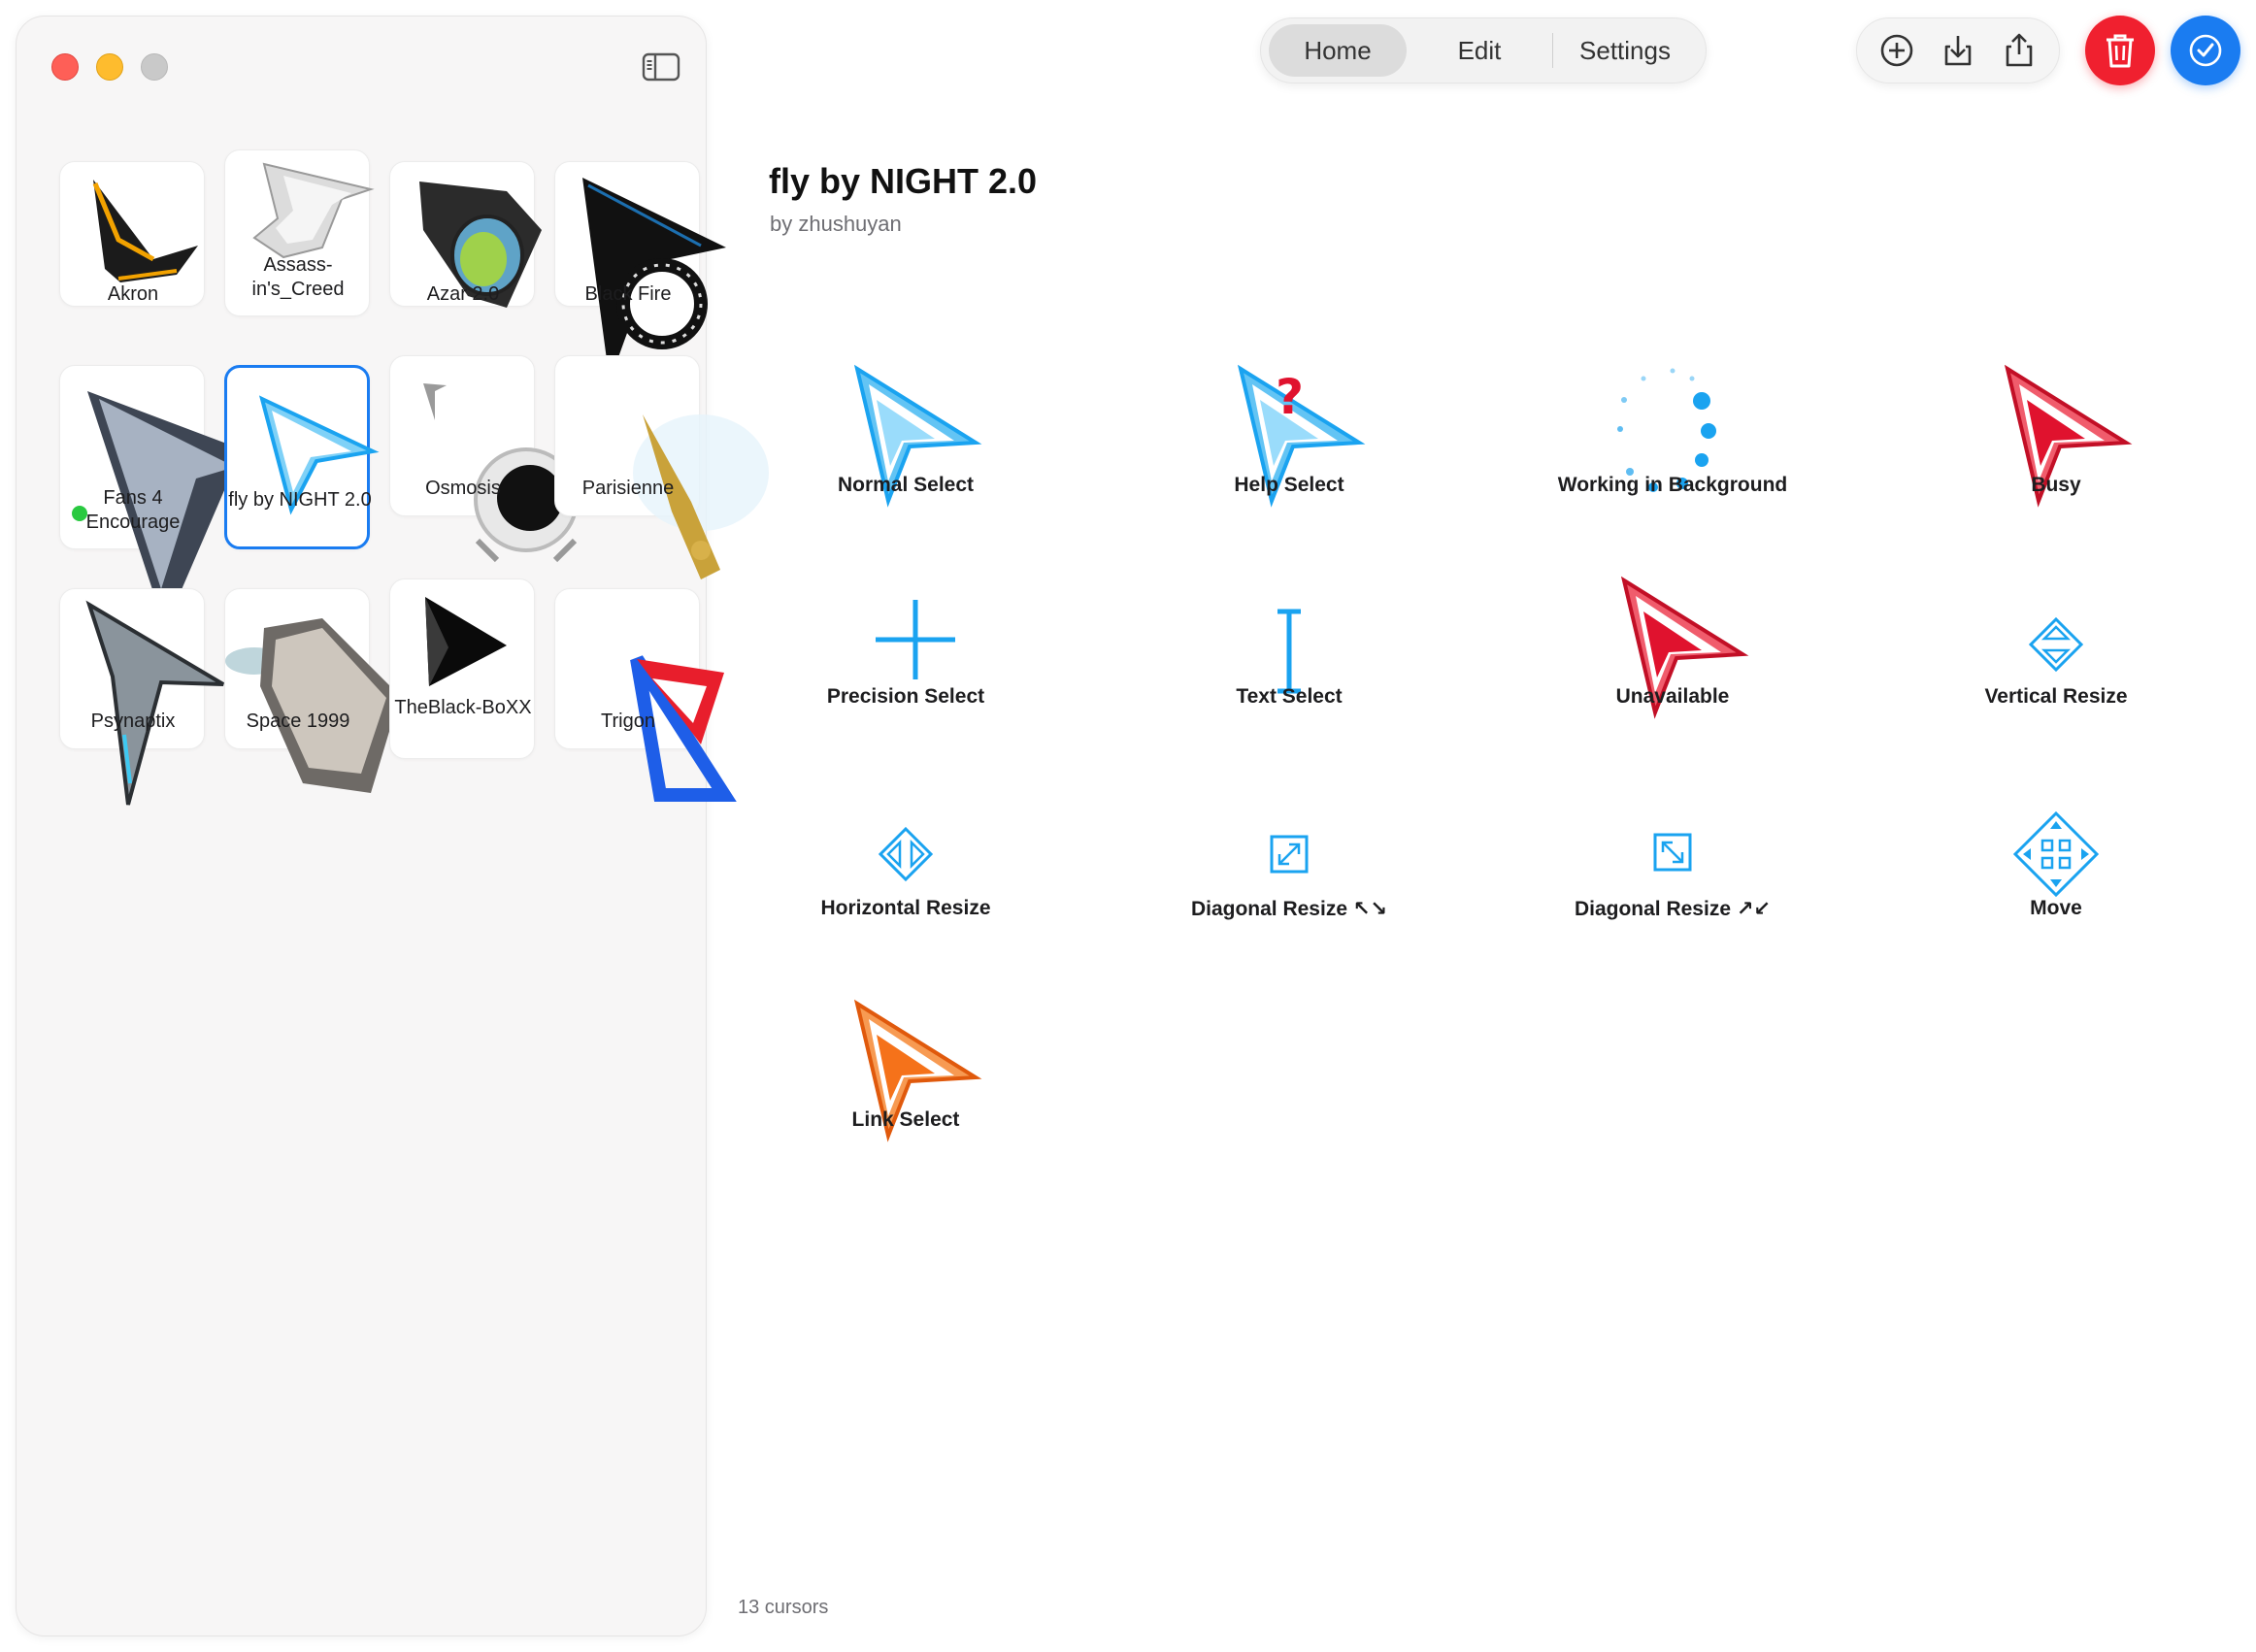  I want to click on theme-author: by zhushuyan, so click(836, 224).